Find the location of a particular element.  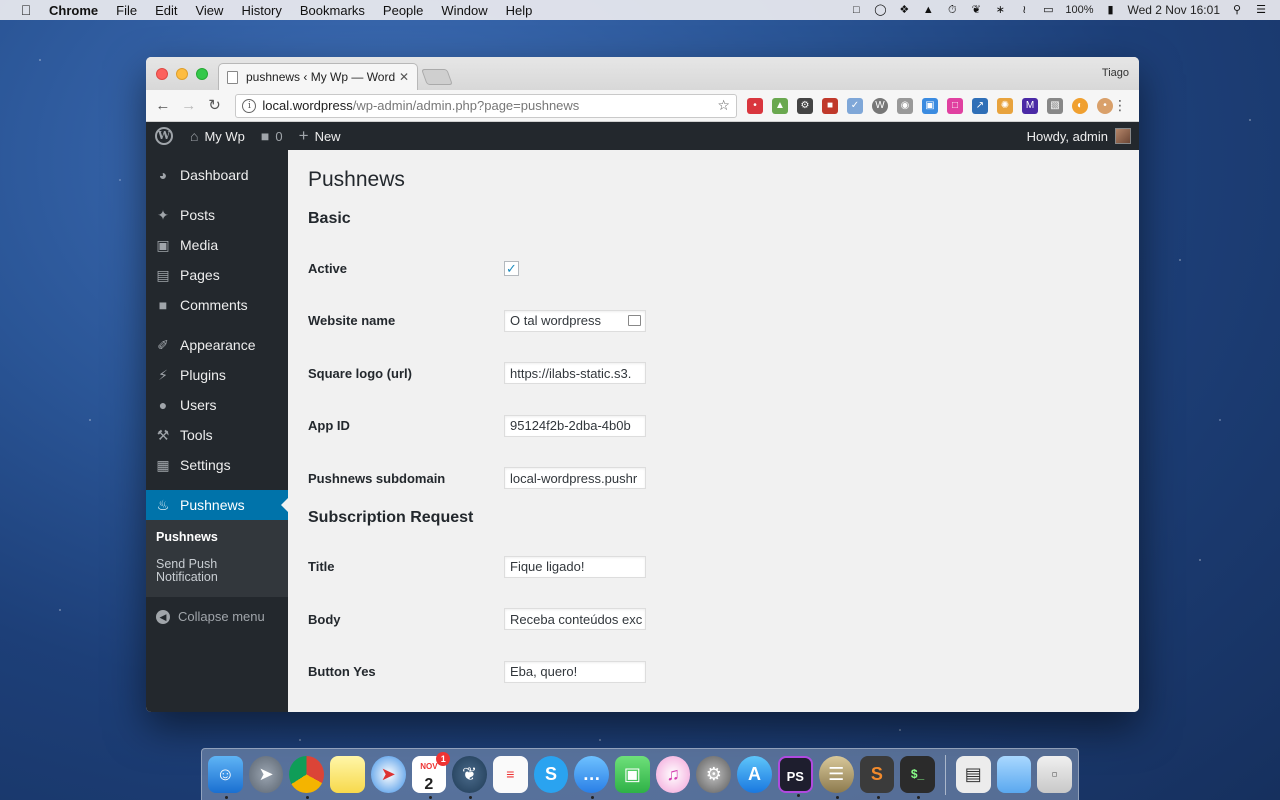

cast-icon: ▧ is located at coordinates (1054, 105).